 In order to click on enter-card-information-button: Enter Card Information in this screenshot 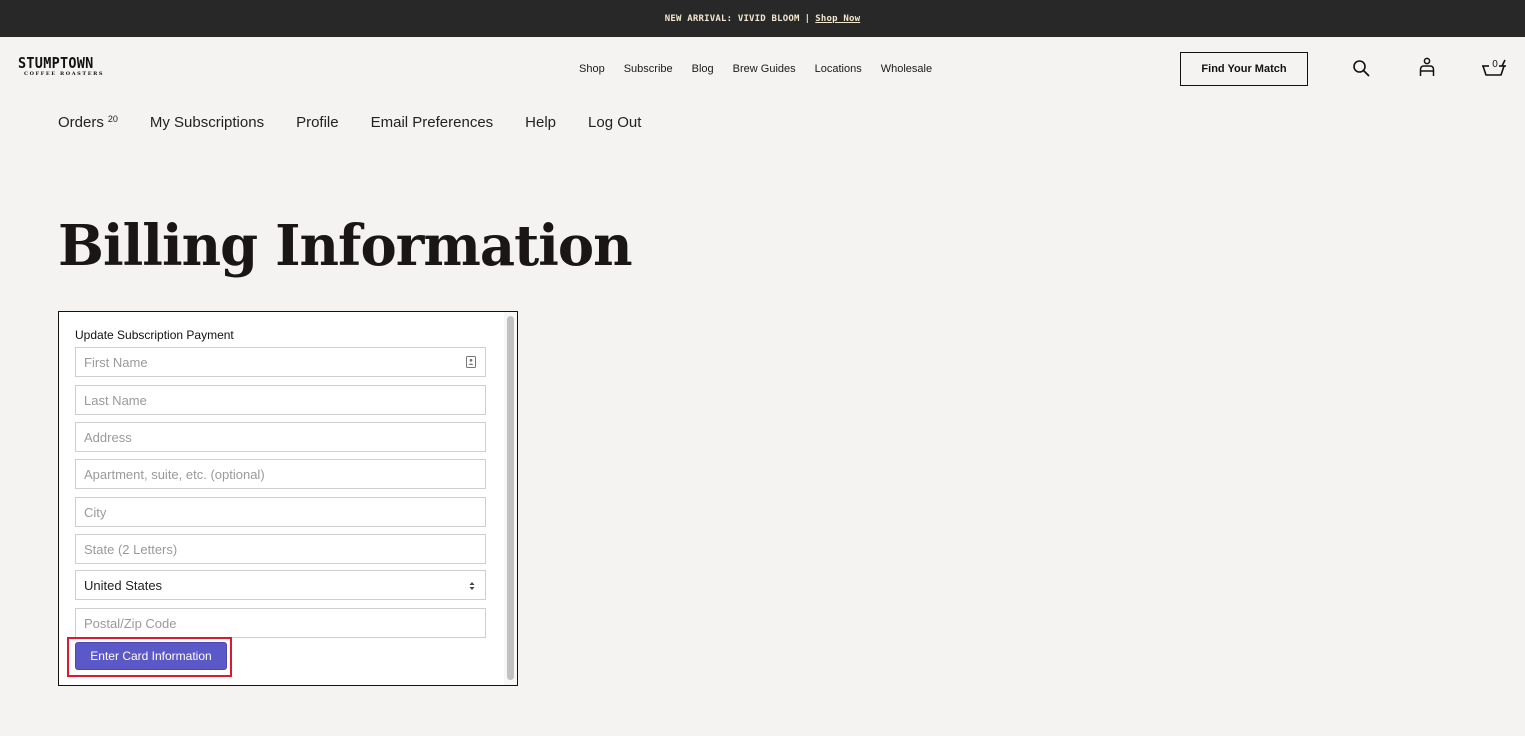, I will do `click(151, 656)`.